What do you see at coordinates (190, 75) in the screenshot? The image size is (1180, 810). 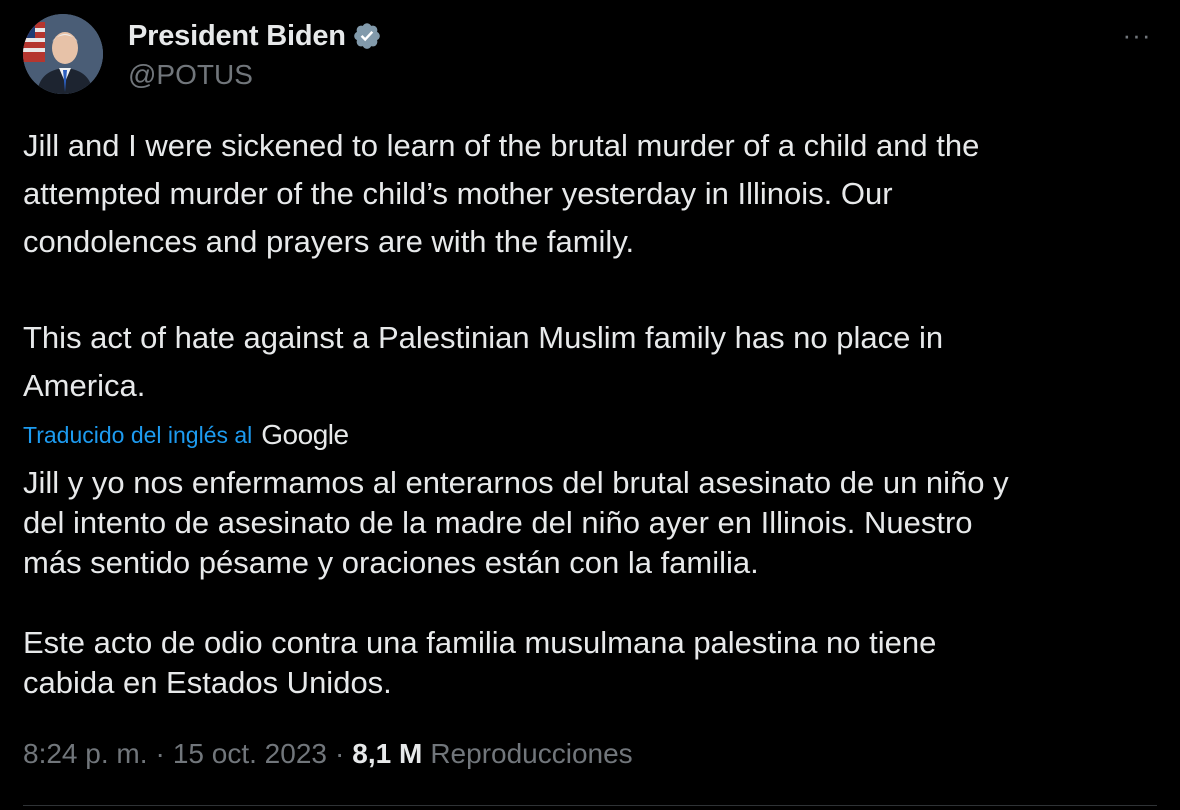 I see `author-handle: @POTUS` at bounding box center [190, 75].